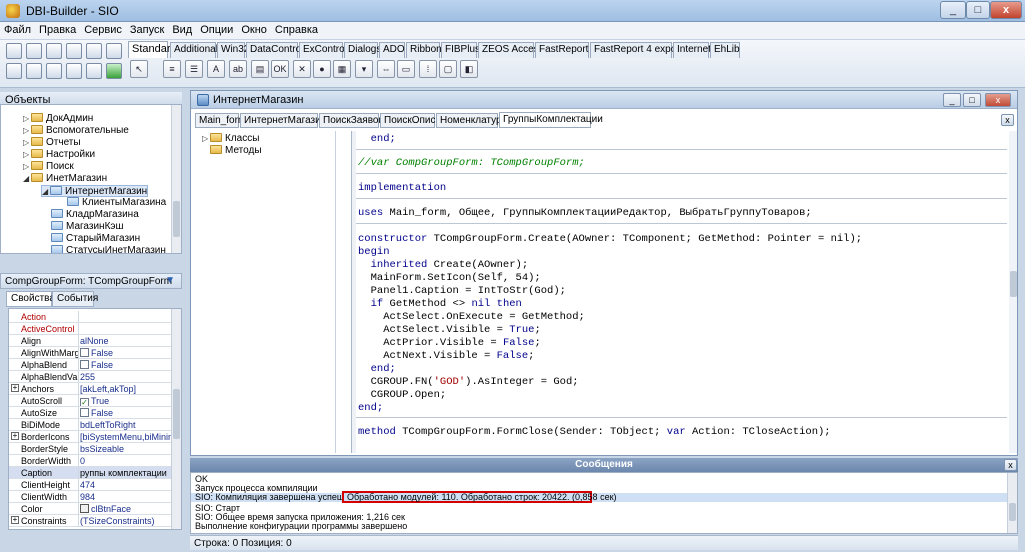 This screenshot has height=552, width=1025. Describe the element at coordinates (274, 50) in the screenshot. I see `tab-datacontrol: DataControl` at that location.